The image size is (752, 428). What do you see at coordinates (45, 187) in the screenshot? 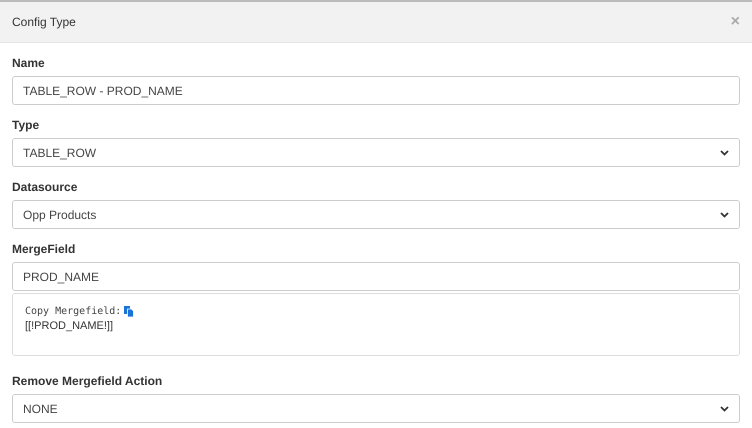
I see `field-label: Datasource` at bounding box center [45, 187].